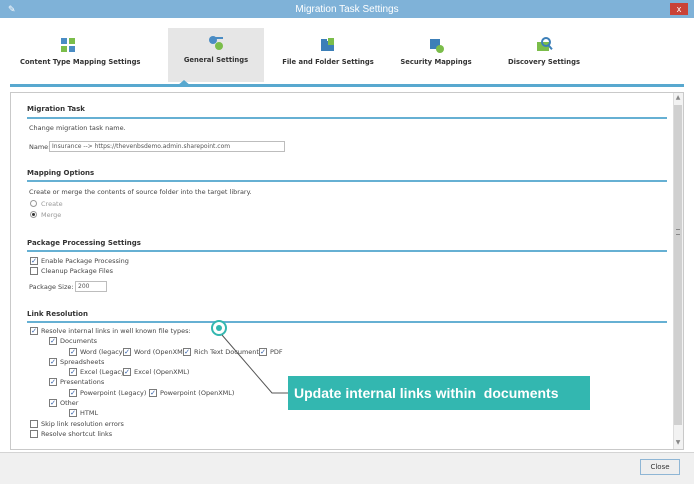  What do you see at coordinates (34, 261) in the screenshot?
I see `enable-package-processing-checkbox: ✓` at bounding box center [34, 261].